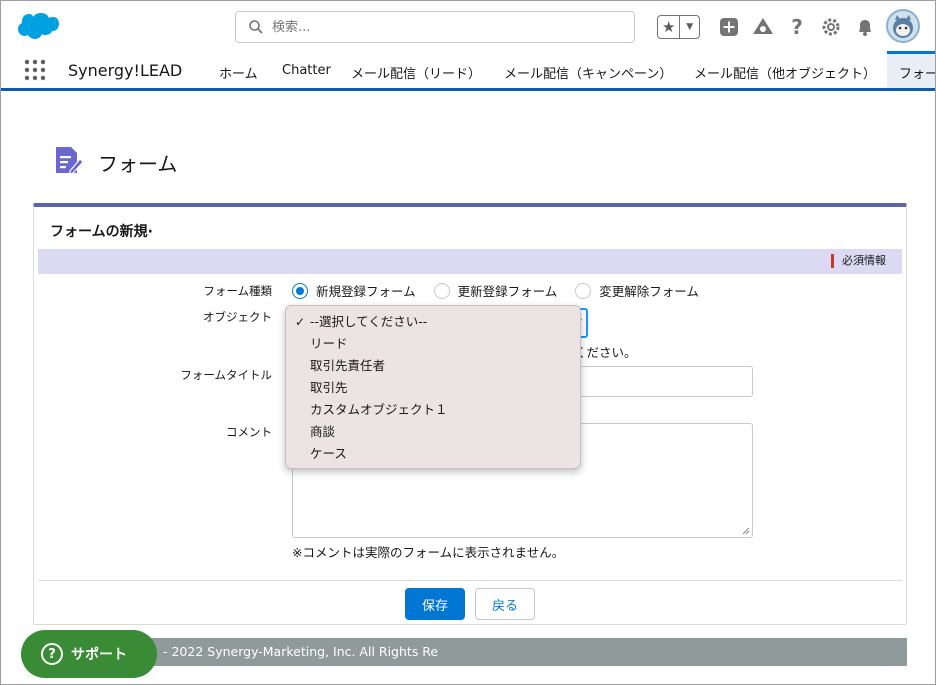 This screenshot has width=936, height=685. What do you see at coordinates (35, 70) in the screenshot?
I see `app-launcher-icon` at bounding box center [35, 70].